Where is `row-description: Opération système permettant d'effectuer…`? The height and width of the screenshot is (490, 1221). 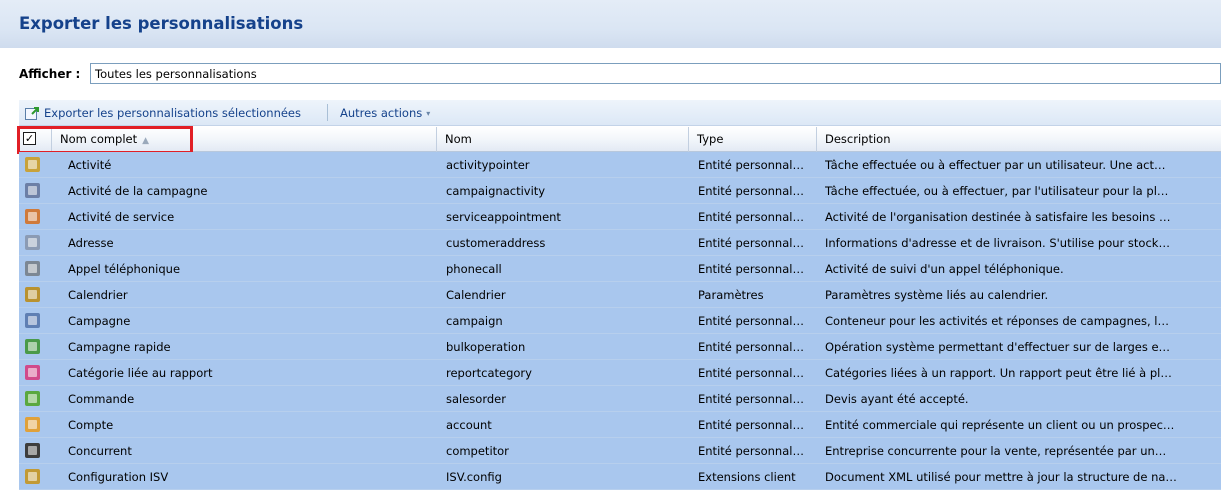 row-description: Opération système permettant d'effectuer… is located at coordinates (998, 347).